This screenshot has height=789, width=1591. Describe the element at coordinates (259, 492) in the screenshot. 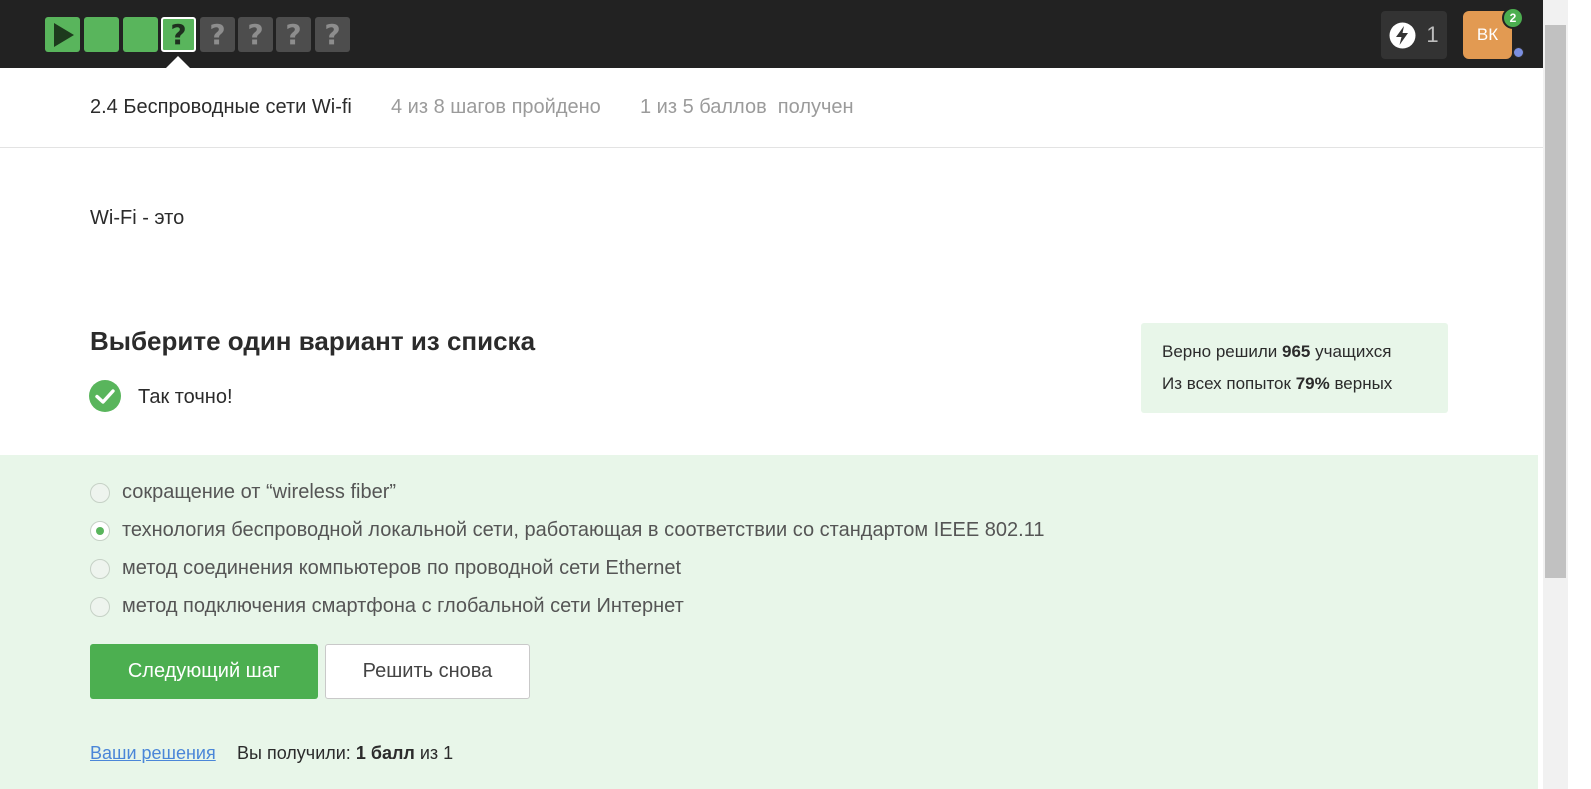

I see `option-label: сокращение от “wireless fiber”` at that location.